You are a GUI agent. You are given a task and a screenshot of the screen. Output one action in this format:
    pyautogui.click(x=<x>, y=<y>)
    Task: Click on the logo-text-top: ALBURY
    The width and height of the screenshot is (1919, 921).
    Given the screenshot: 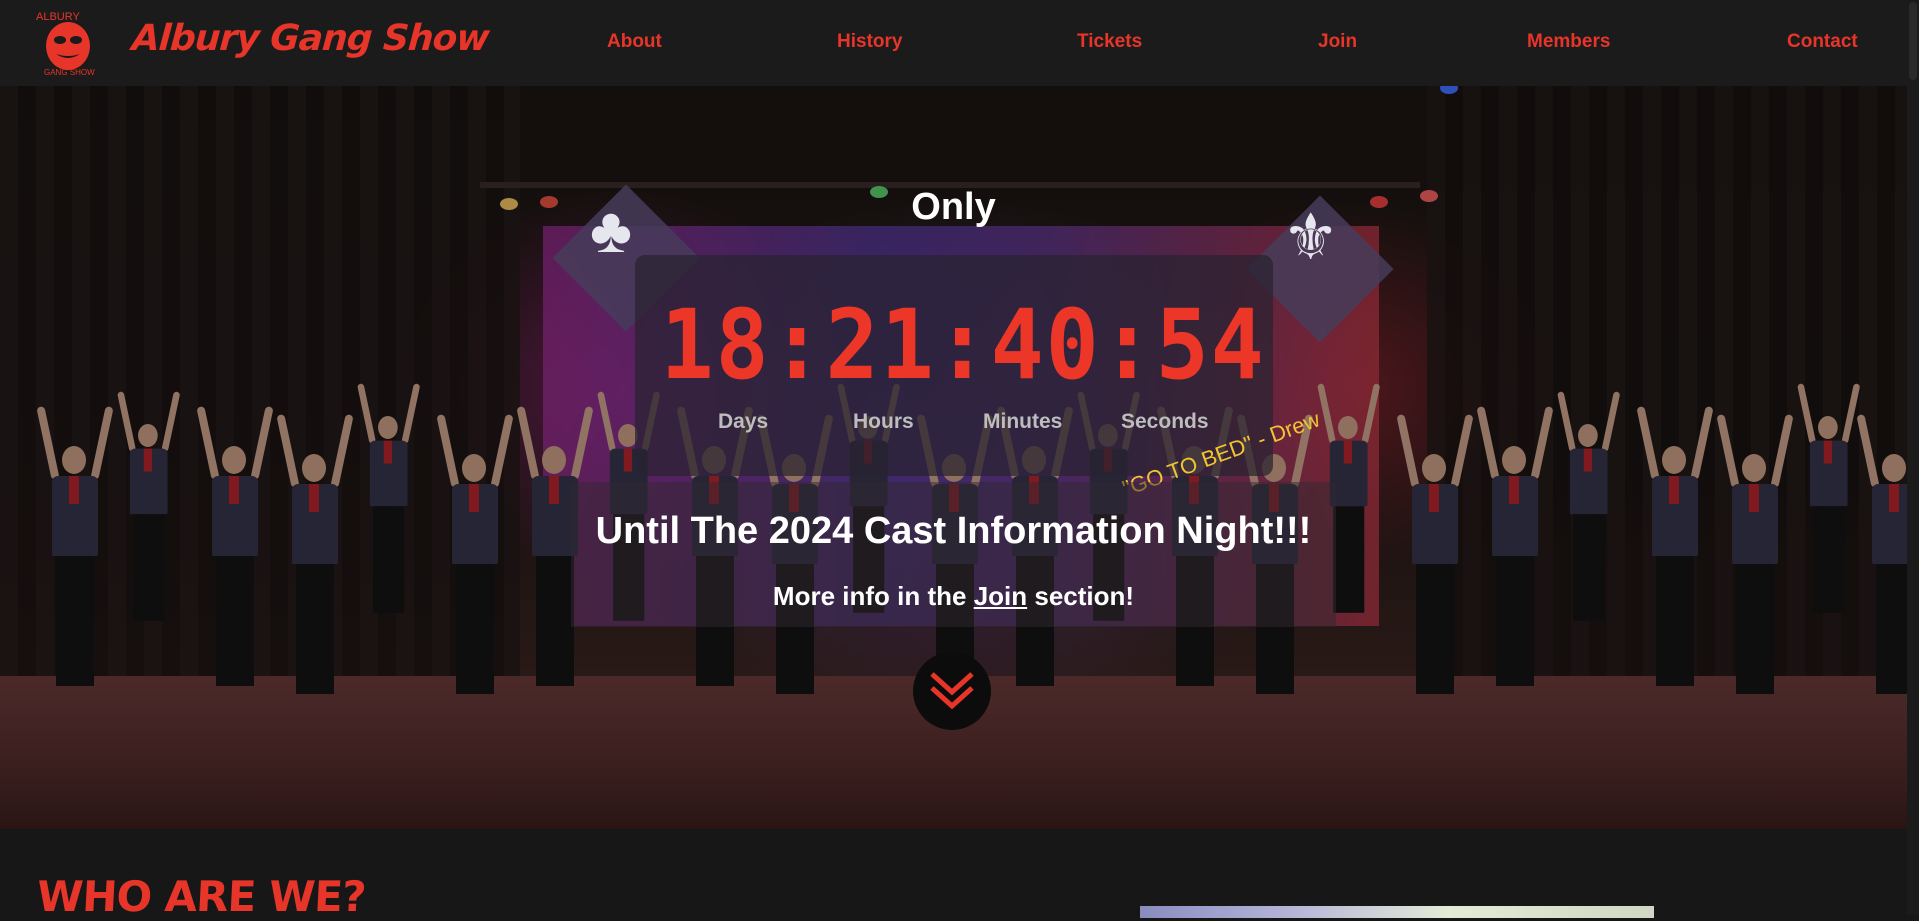 What is the action you would take?
    pyautogui.click(x=58, y=17)
    